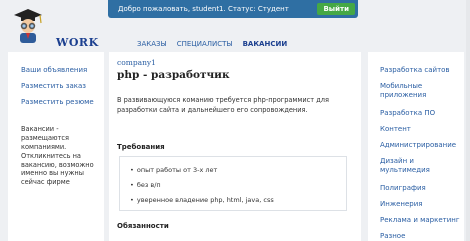  What do you see at coordinates (420, 113) in the screenshot?
I see `category-software-dev: Разработка ПО` at bounding box center [420, 113].